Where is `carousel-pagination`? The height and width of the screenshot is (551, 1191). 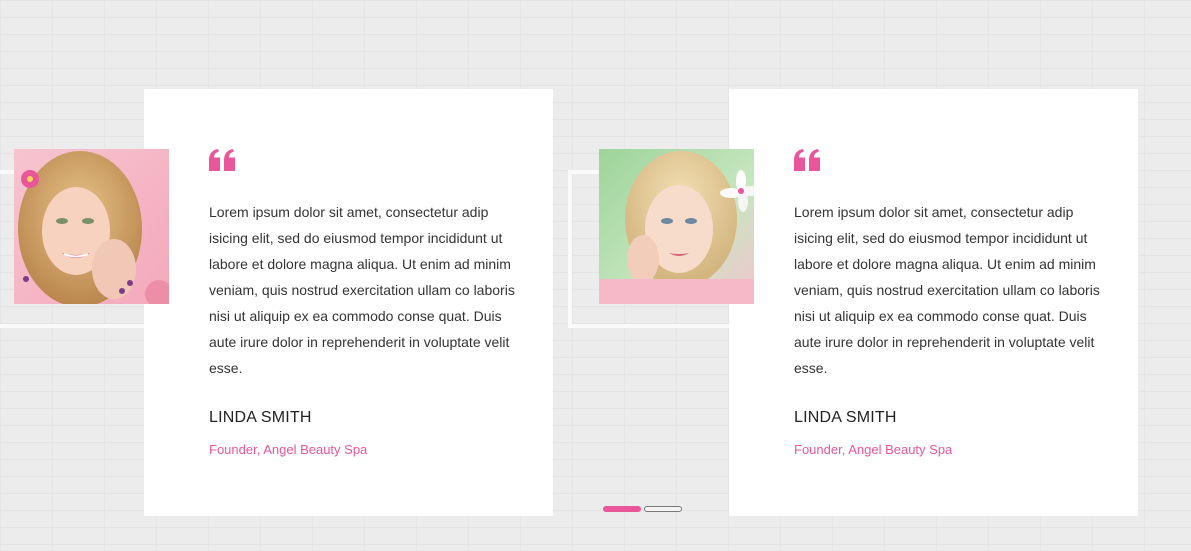
carousel-pagination is located at coordinates (642, 509).